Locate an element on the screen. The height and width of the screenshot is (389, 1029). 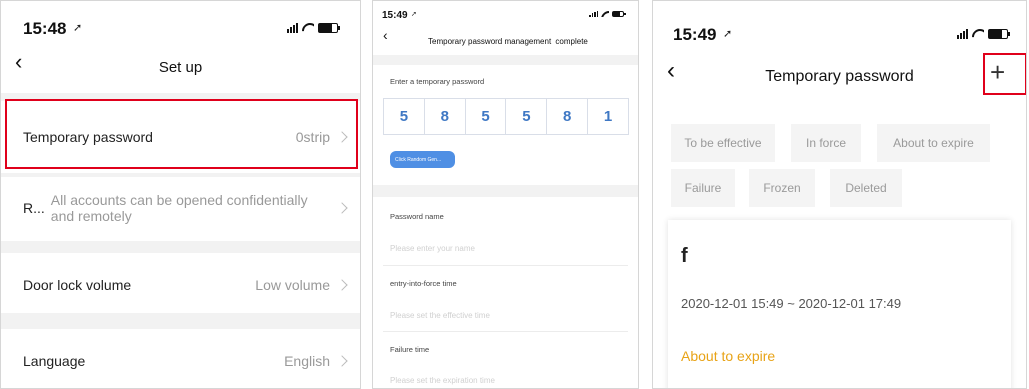
filter-tag: To be effective is located at coordinates (723, 143).